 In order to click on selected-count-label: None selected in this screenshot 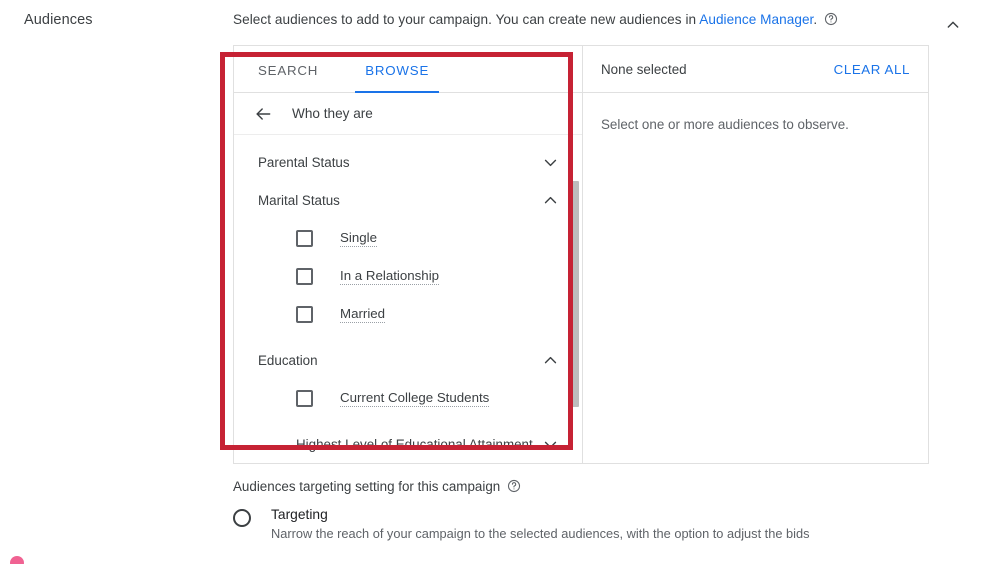, I will do `click(644, 69)`.